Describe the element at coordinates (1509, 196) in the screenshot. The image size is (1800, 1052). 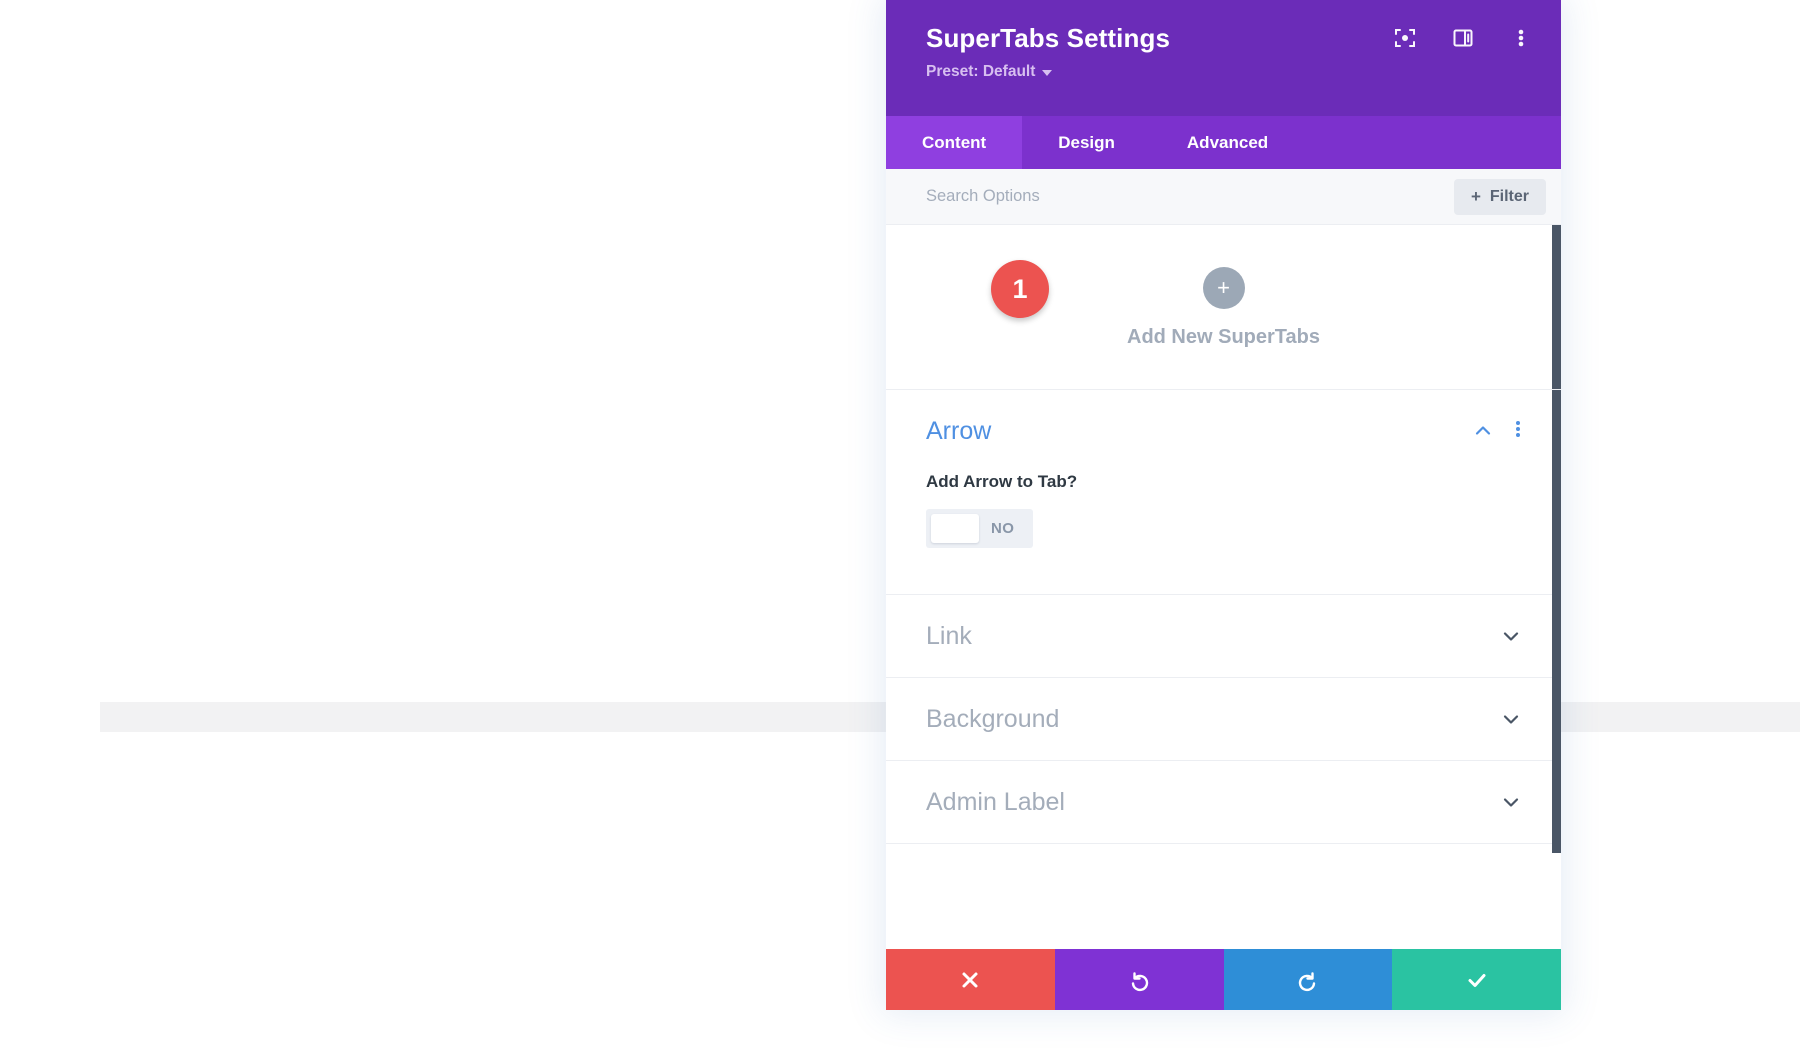
I see `filter-button-label: Filter` at that location.